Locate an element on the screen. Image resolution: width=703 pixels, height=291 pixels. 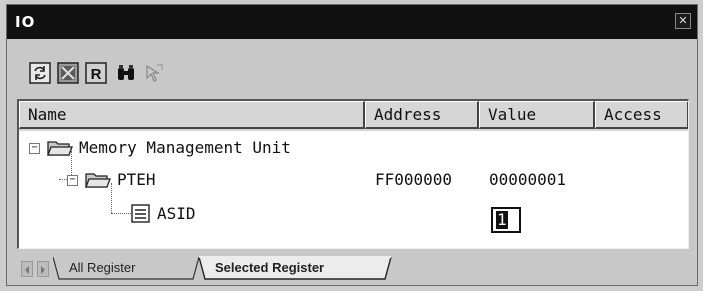
title-bar: IO ✕ is located at coordinates (352, 22).